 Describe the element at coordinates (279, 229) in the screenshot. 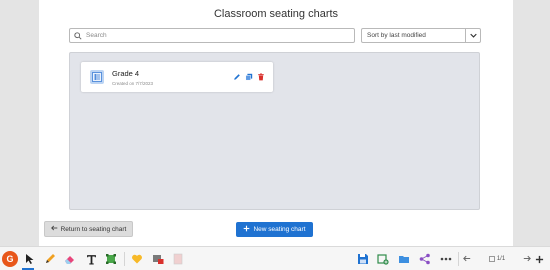

I see `new-button-label: New seating chart` at that location.